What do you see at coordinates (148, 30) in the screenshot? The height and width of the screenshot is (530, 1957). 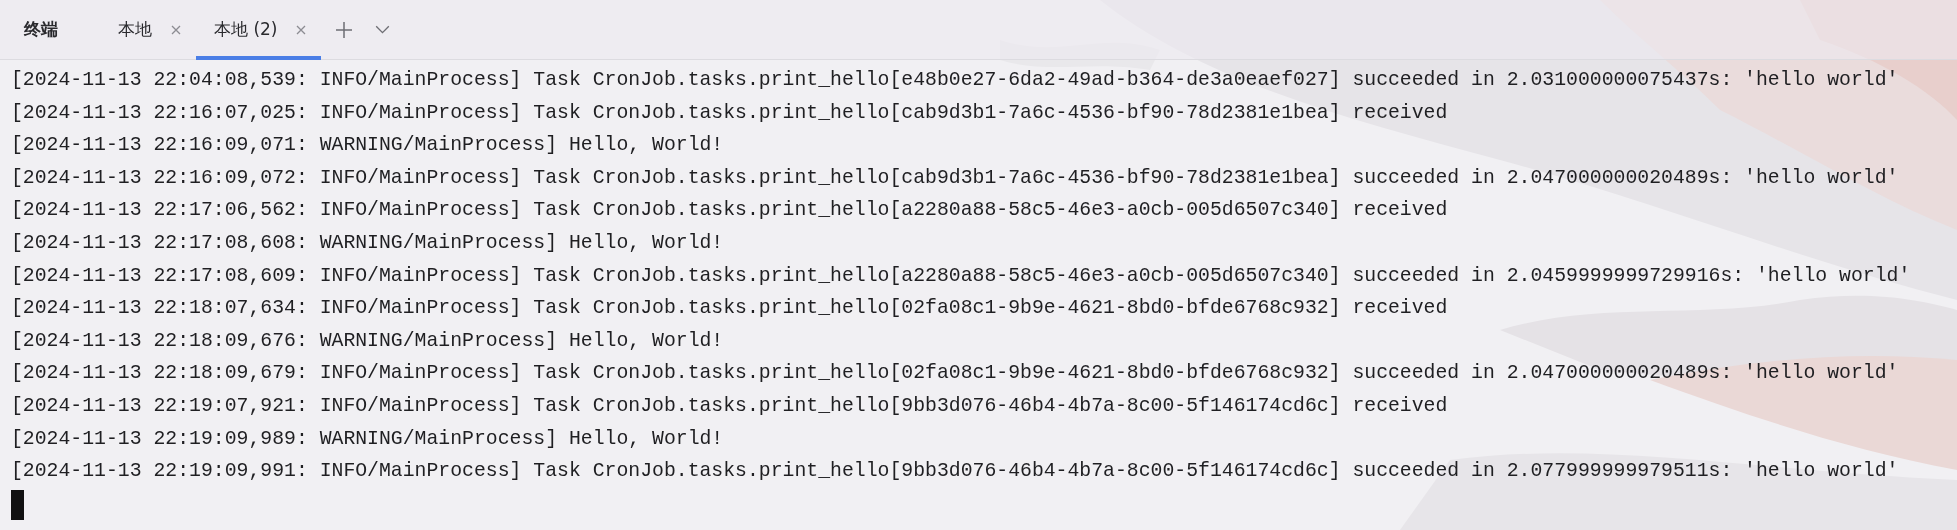 I see `terminal-tab: 本地` at bounding box center [148, 30].